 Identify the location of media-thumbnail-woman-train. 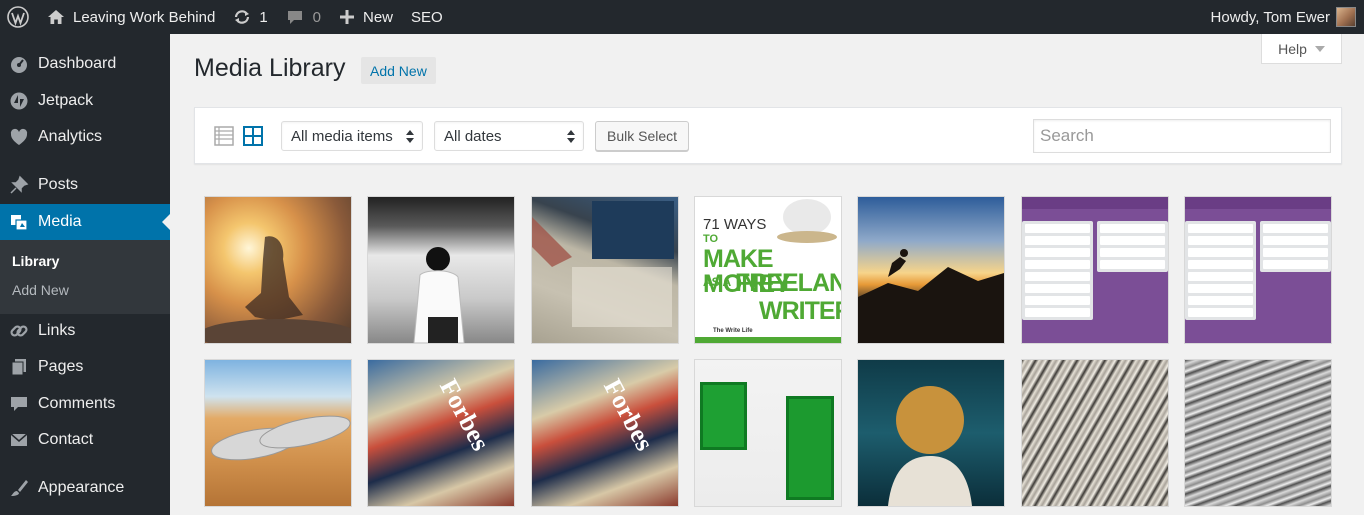
(441, 270).